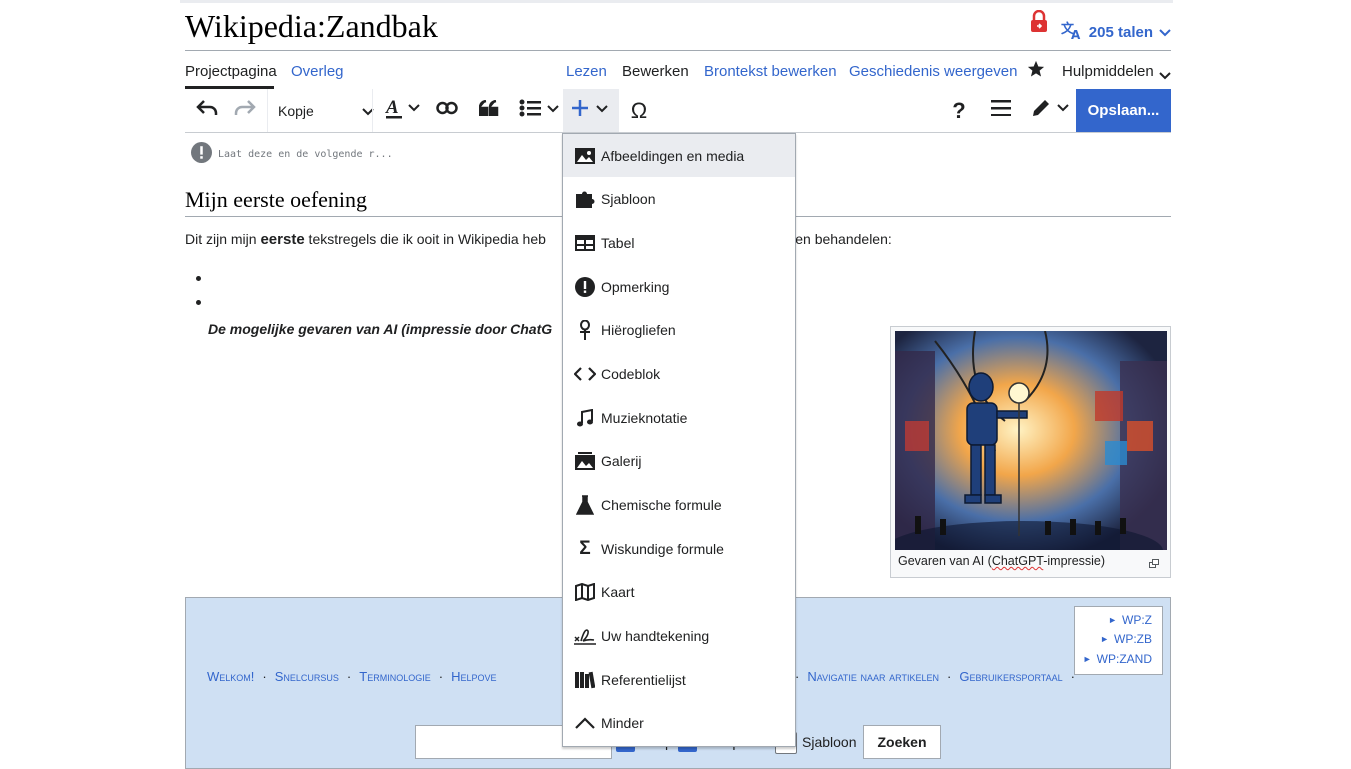  Describe the element at coordinates (679, 635) in the screenshot. I see `menu-item-signature: Uw handtekening` at that location.